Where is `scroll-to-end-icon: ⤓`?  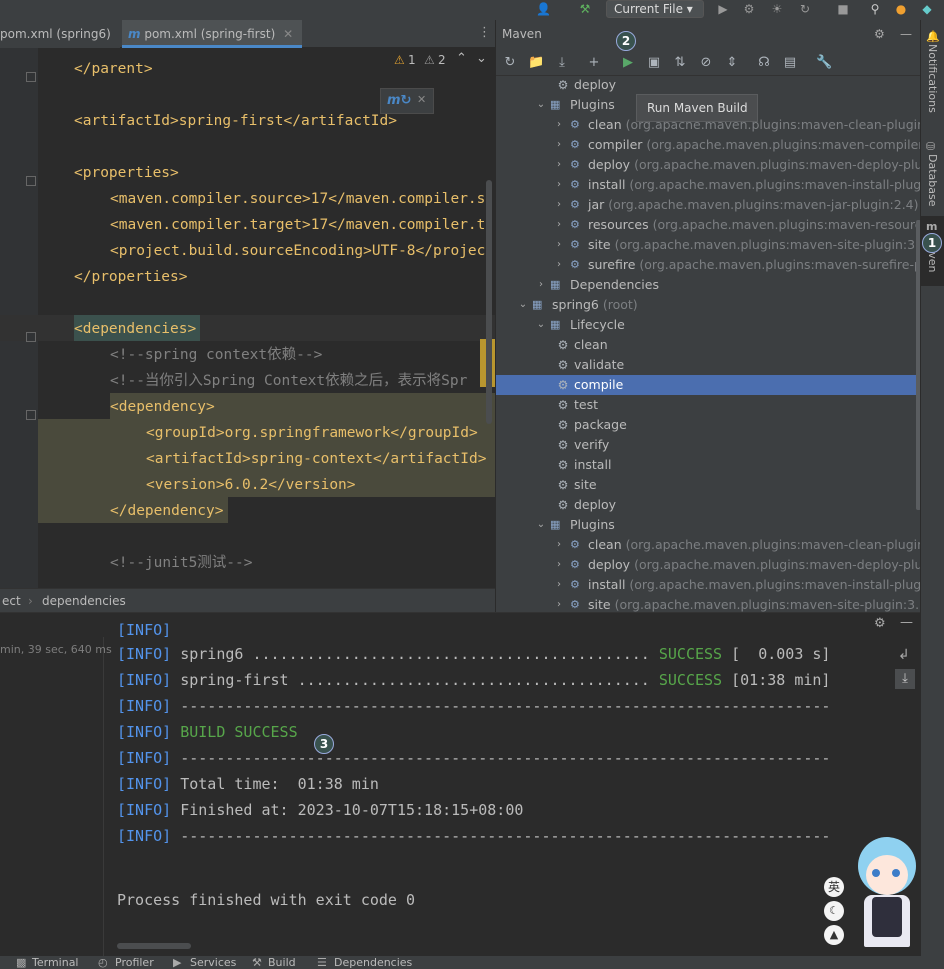 scroll-to-end-icon: ⤓ is located at coordinates (905, 679).